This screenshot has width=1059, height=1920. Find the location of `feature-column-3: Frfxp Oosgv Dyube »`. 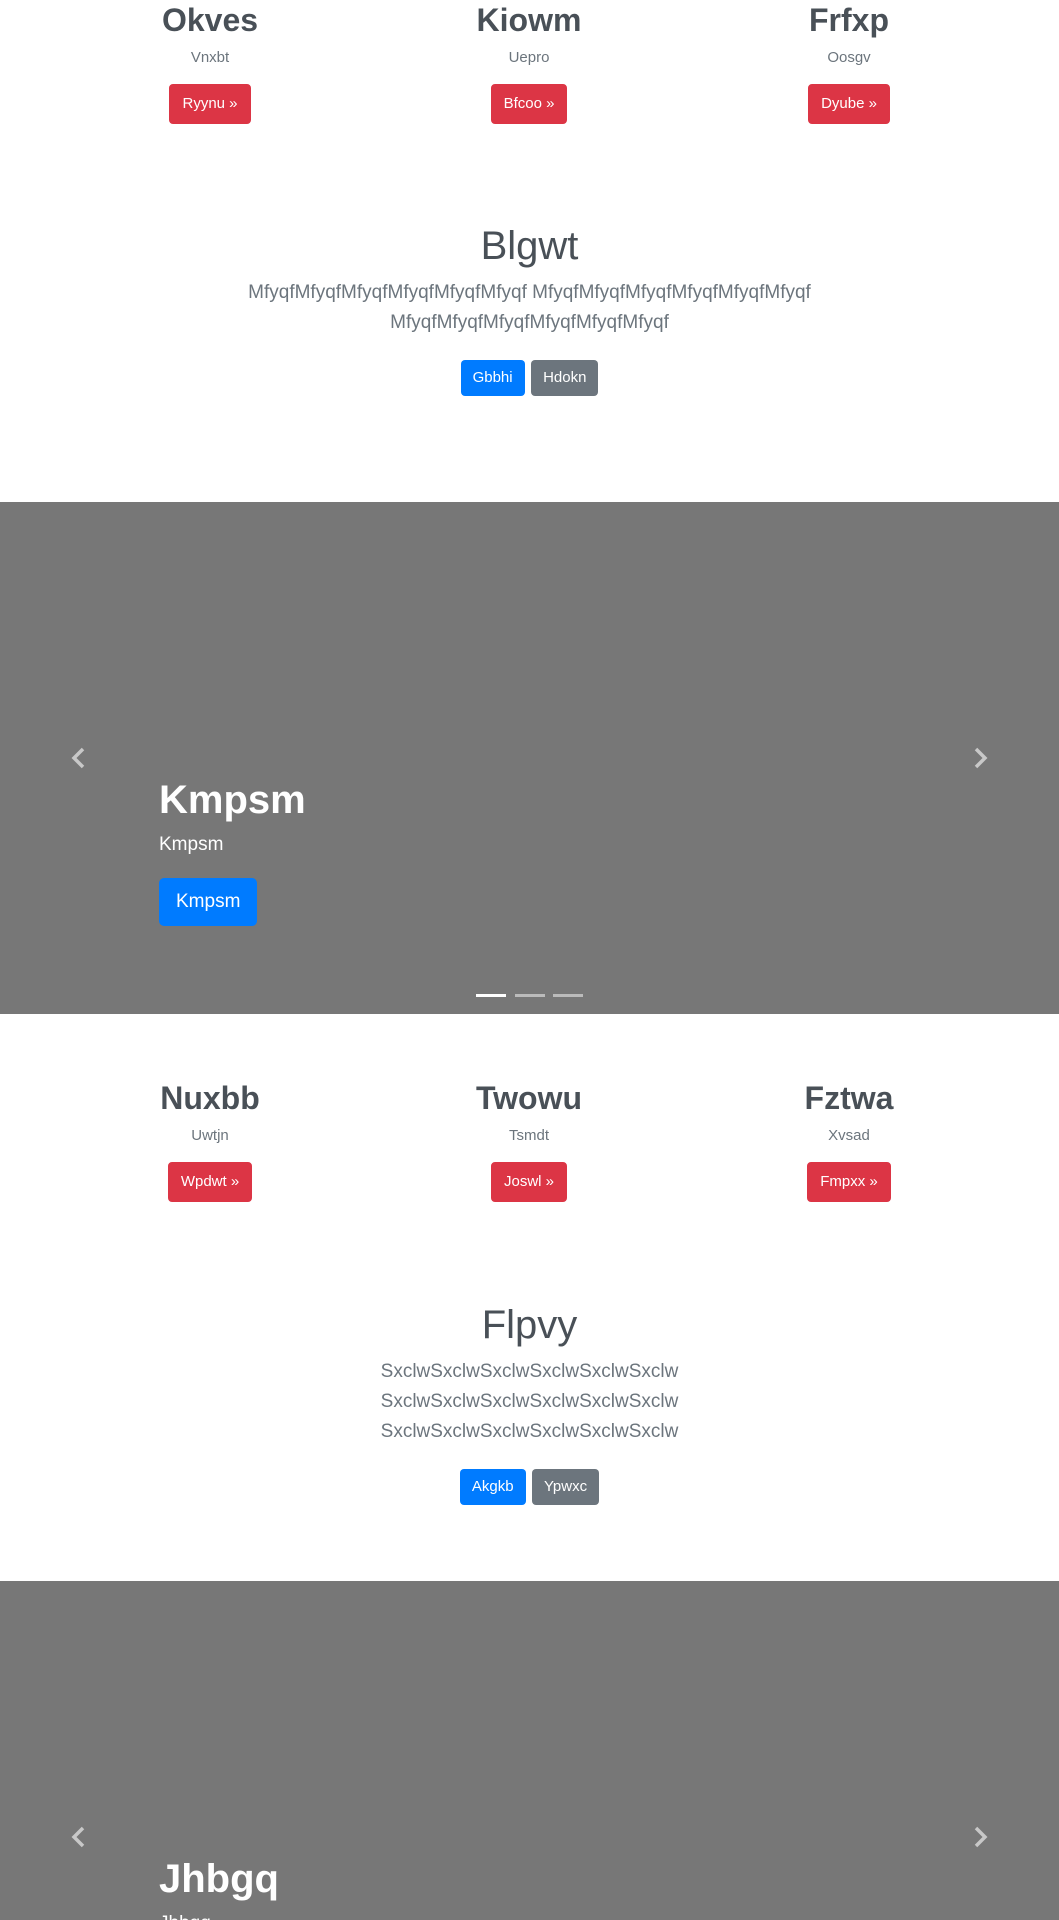

feature-column-3: Frfxp Oosgv Dyube » is located at coordinates (849, 62).